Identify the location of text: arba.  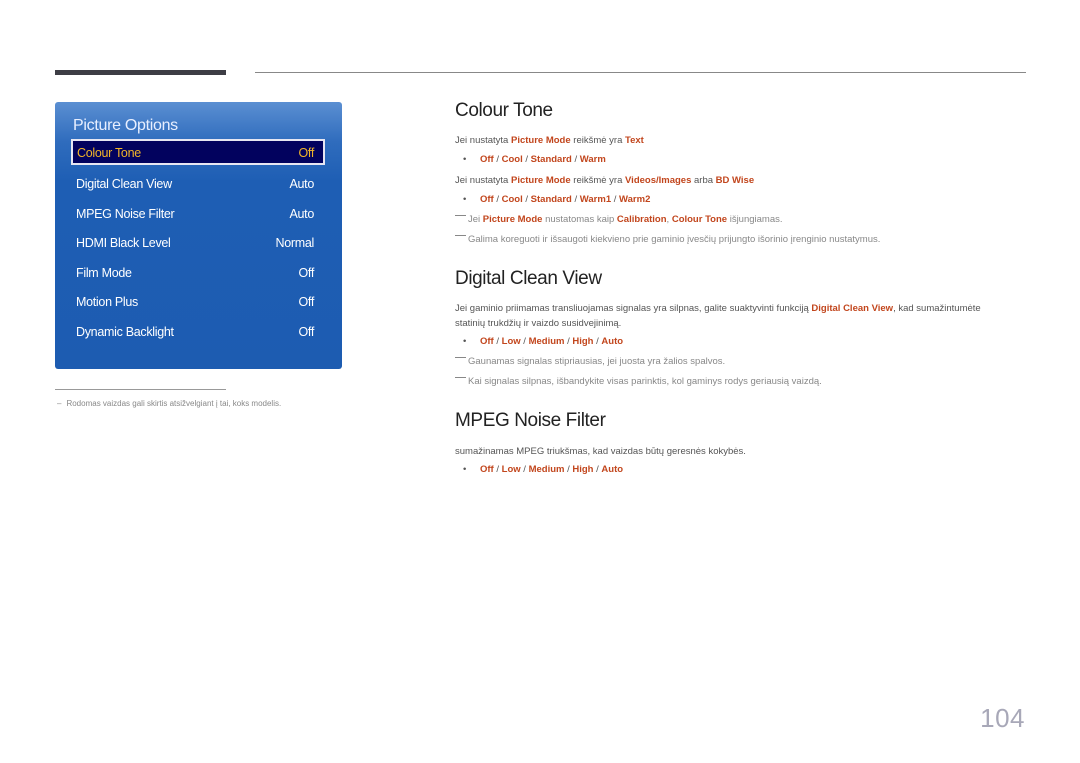
(703, 180).